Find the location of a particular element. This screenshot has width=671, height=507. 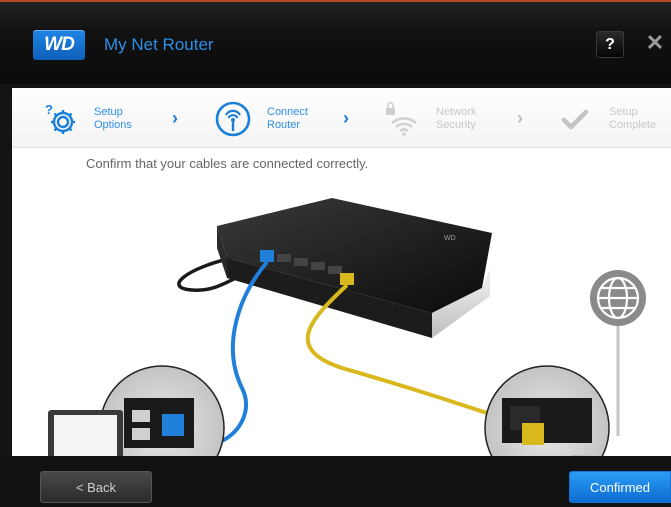

title-bar-accent is located at coordinates (335, 1).